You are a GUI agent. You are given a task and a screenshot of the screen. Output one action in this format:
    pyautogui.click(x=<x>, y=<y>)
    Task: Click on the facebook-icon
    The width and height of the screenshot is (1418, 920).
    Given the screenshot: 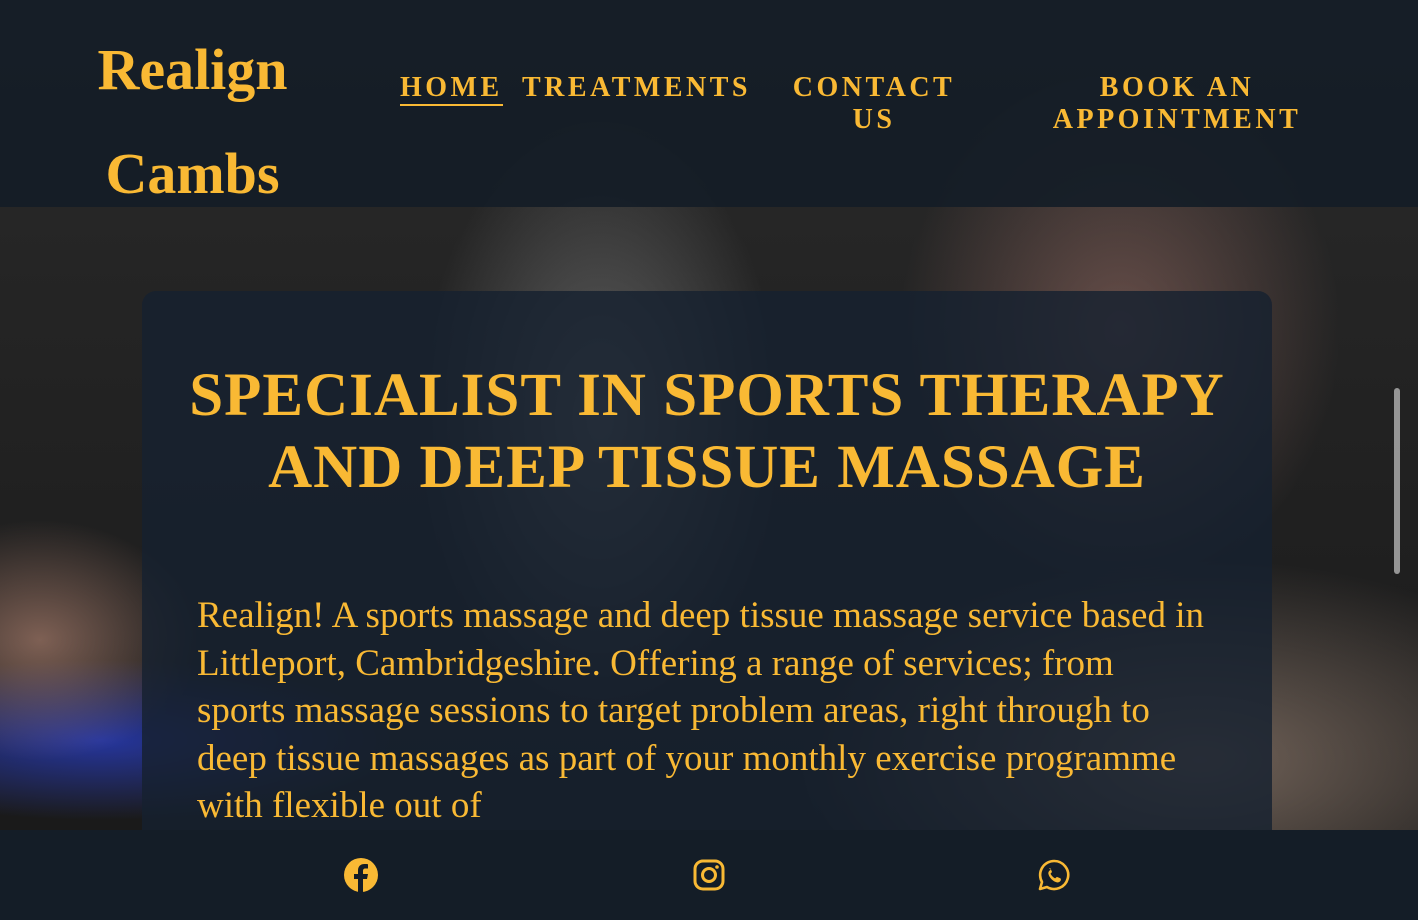 What is the action you would take?
    pyautogui.click(x=361, y=875)
    